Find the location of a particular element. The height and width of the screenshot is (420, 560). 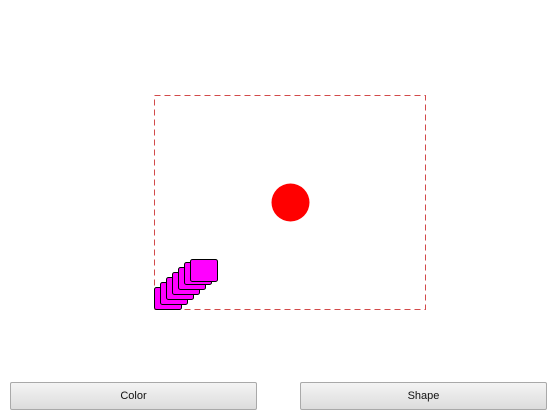

red-ball is located at coordinates (290, 202).